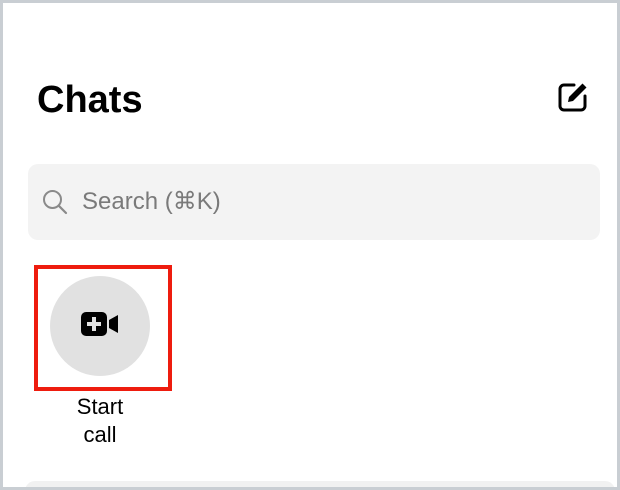 This screenshot has width=620, height=490. I want to click on search-icon, so click(55, 202).